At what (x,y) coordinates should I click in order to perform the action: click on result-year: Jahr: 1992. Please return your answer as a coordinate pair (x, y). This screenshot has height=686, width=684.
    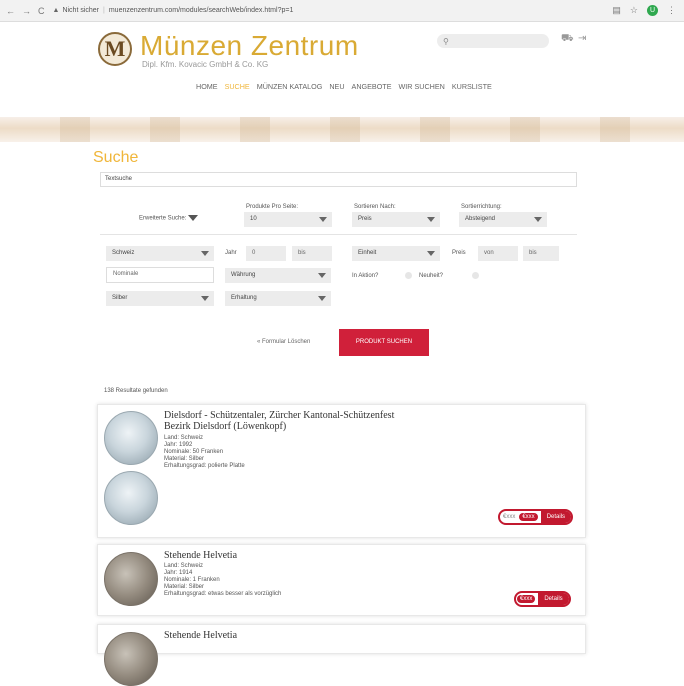
    Looking at the image, I should click on (178, 445).